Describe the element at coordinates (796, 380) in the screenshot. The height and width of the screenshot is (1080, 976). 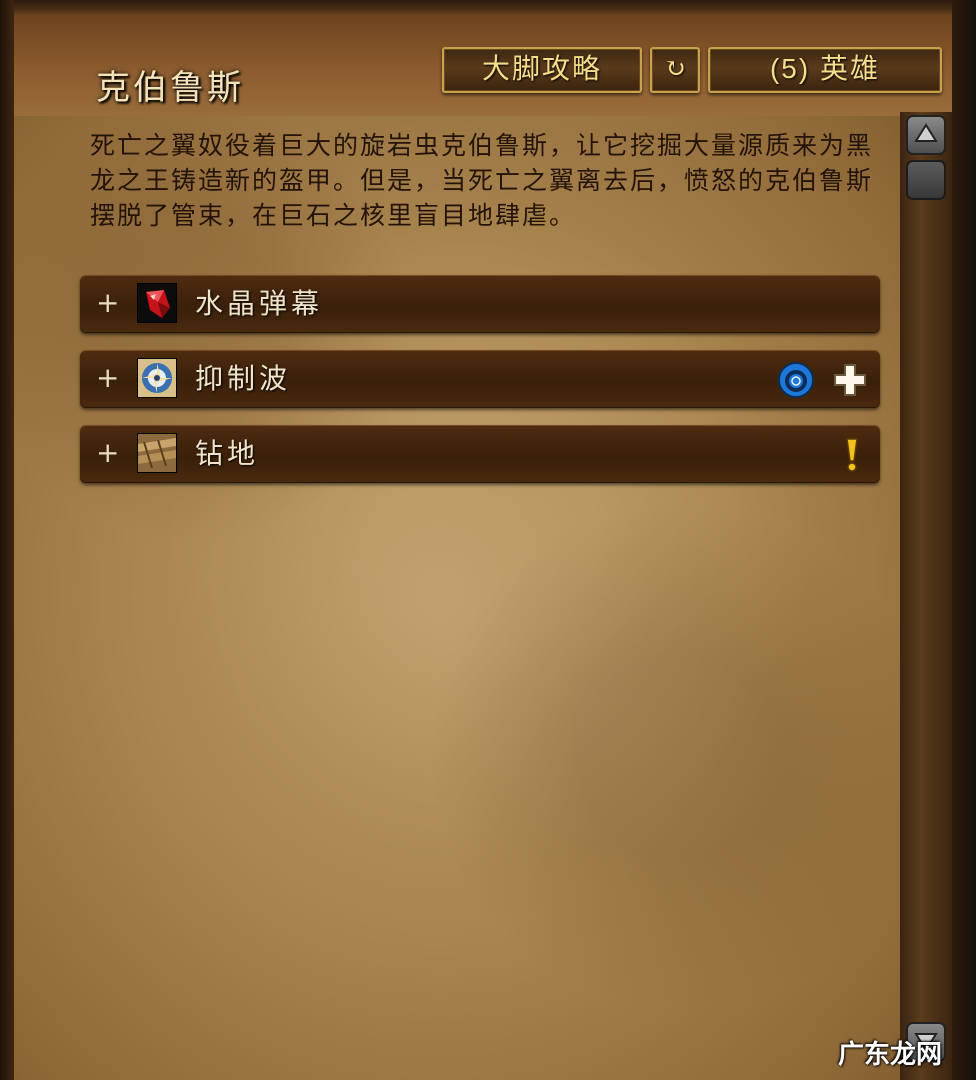
I see `interrupt-icon` at that location.